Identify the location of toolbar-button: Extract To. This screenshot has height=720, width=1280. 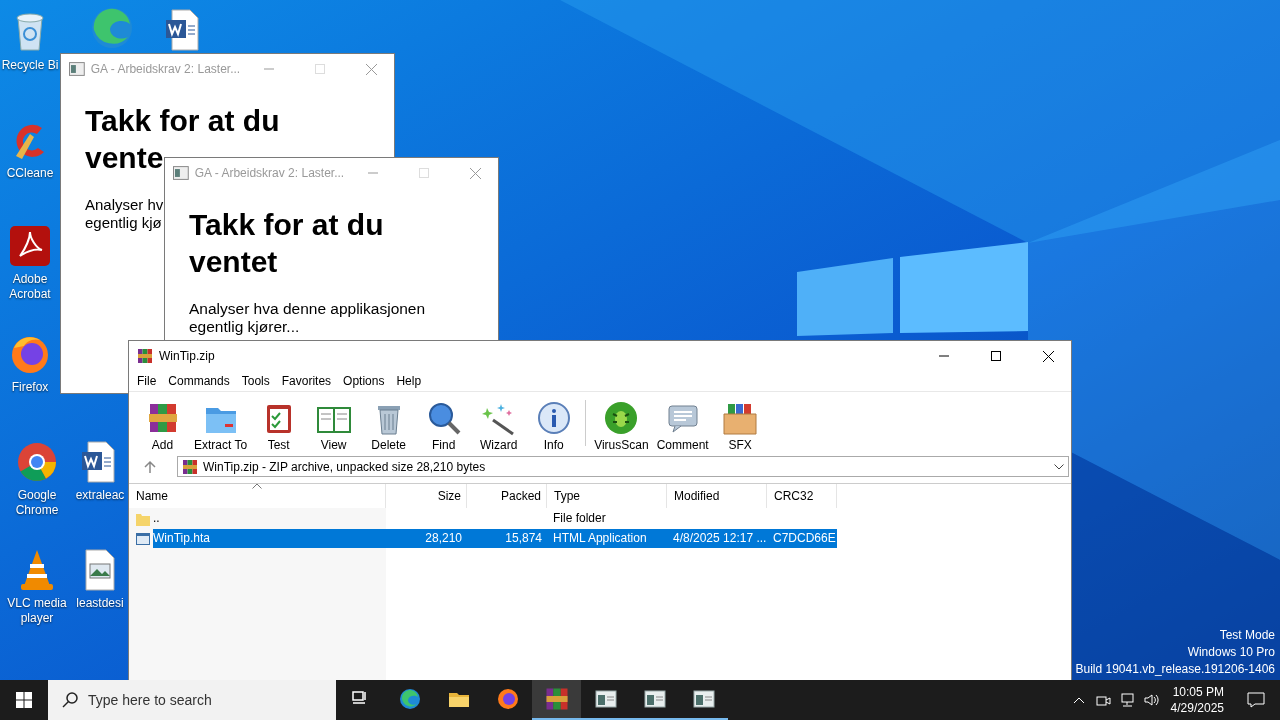
(221, 423).